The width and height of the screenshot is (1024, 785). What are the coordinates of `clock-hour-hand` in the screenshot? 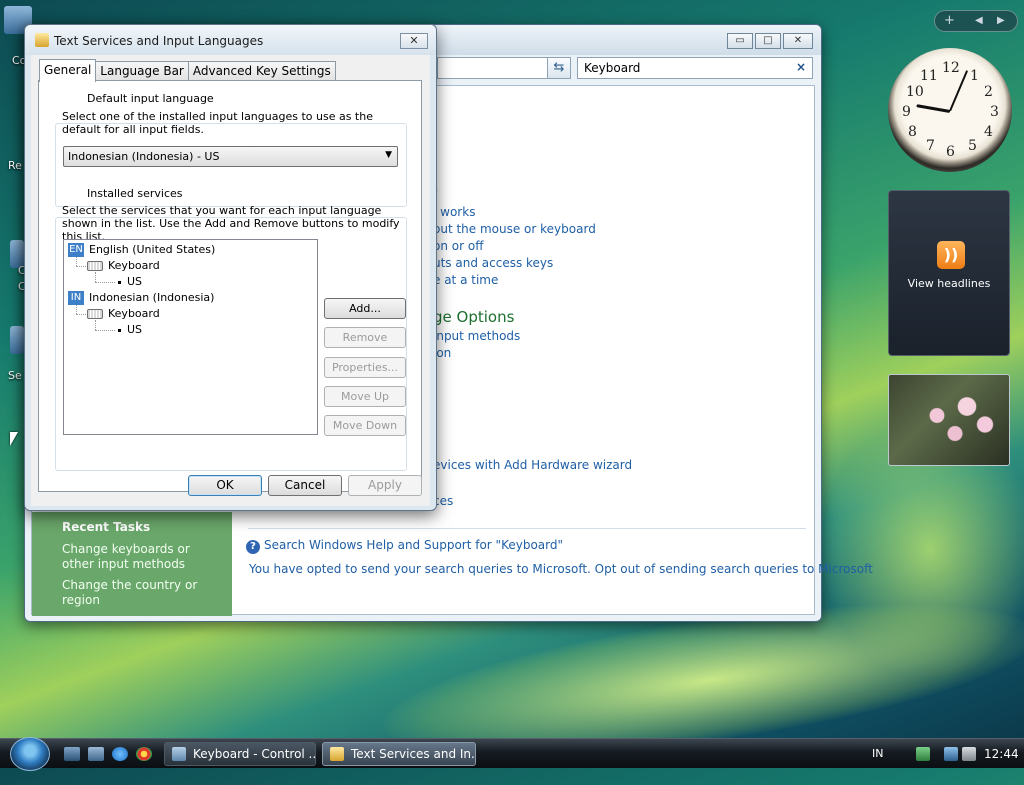 It's located at (933, 108).